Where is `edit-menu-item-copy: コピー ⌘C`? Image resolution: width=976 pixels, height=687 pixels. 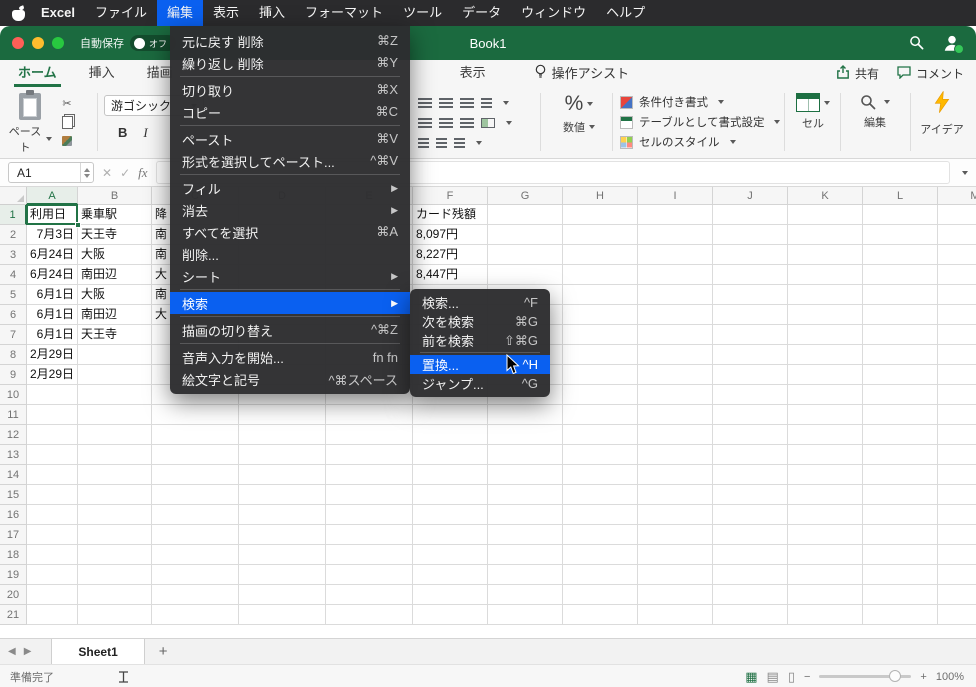
edit-menu-item-copy: コピー ⌘C is located at coordinates (290, 112).